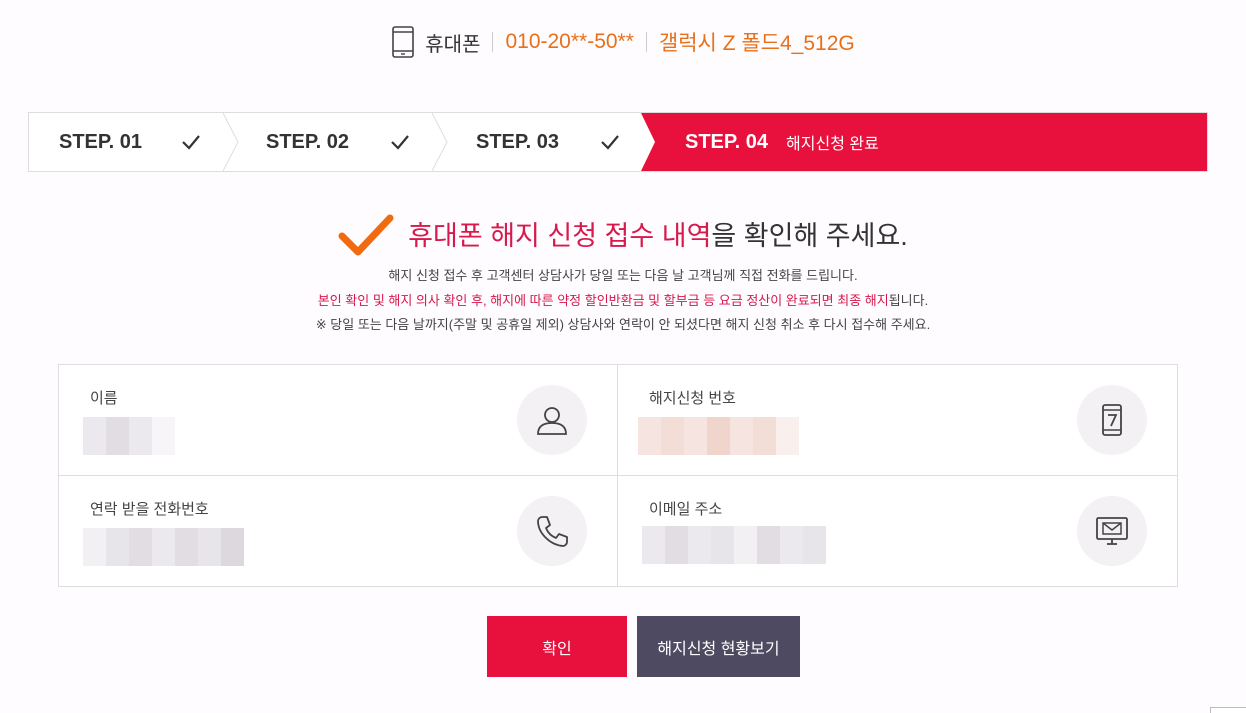 This screenshot has height=713, width=1246. Describe the element at coordinates (338, 420) in the screenshot. I see `name-field: 이름` at that location.